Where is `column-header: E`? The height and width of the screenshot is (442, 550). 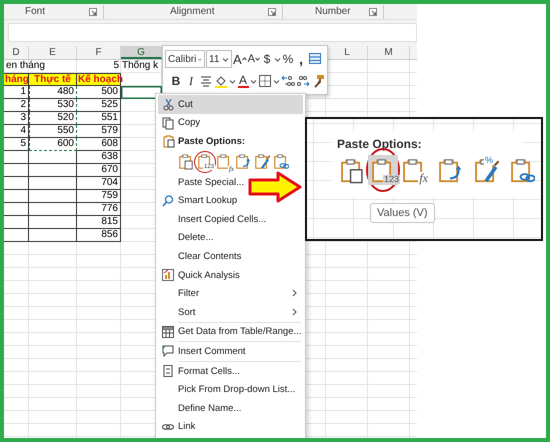
column-header: E is located at coordinates (53, 52).